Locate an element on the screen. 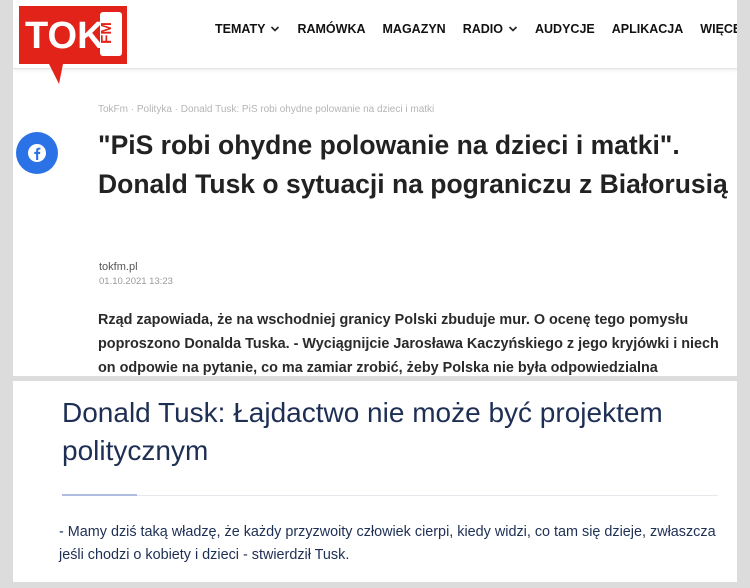  nav-item-label: AUDYCJE is located at coordinates (565, 29).